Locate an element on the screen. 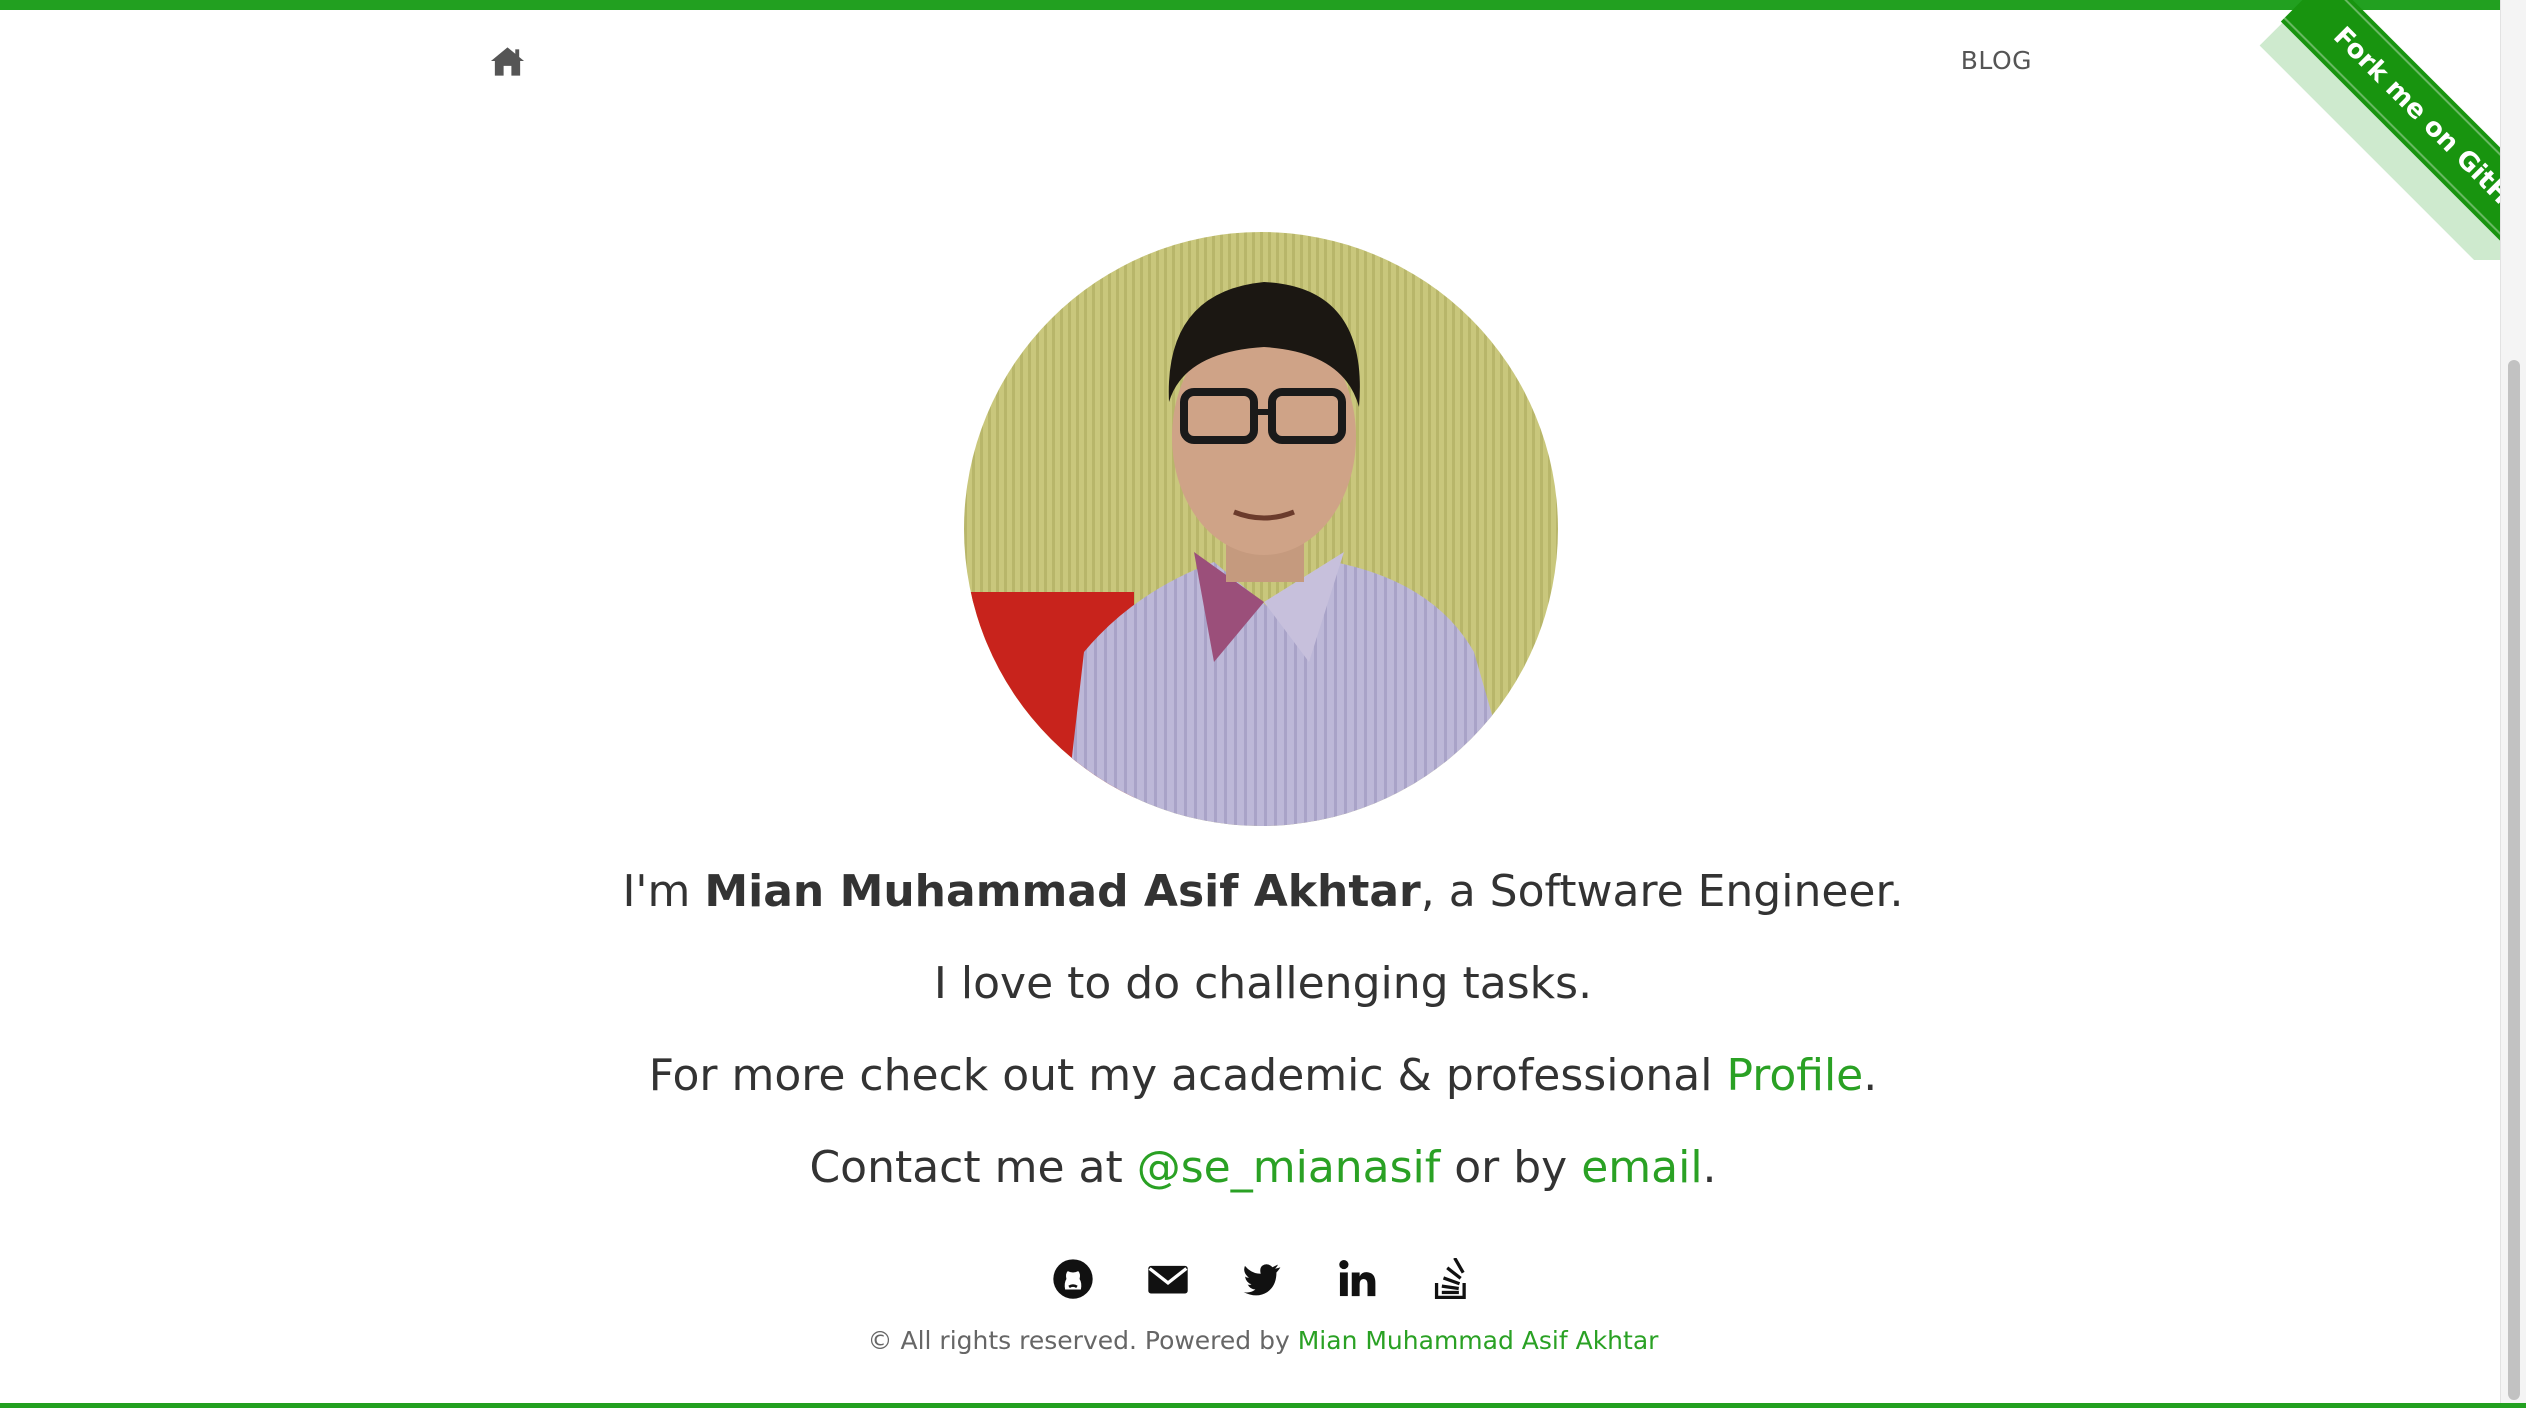 This screenshot has width=2526, height=1408. intro-prefix: I'm is located at coordinates (663, 891).